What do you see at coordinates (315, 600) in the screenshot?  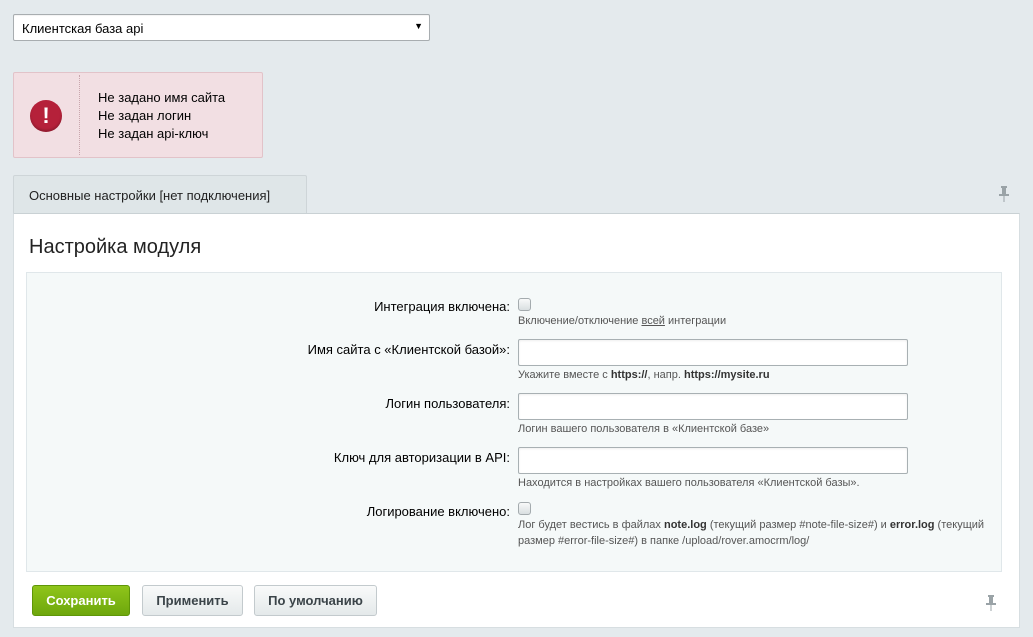 I see `default-button: По умолчанию` at bounding box center [315, 600].